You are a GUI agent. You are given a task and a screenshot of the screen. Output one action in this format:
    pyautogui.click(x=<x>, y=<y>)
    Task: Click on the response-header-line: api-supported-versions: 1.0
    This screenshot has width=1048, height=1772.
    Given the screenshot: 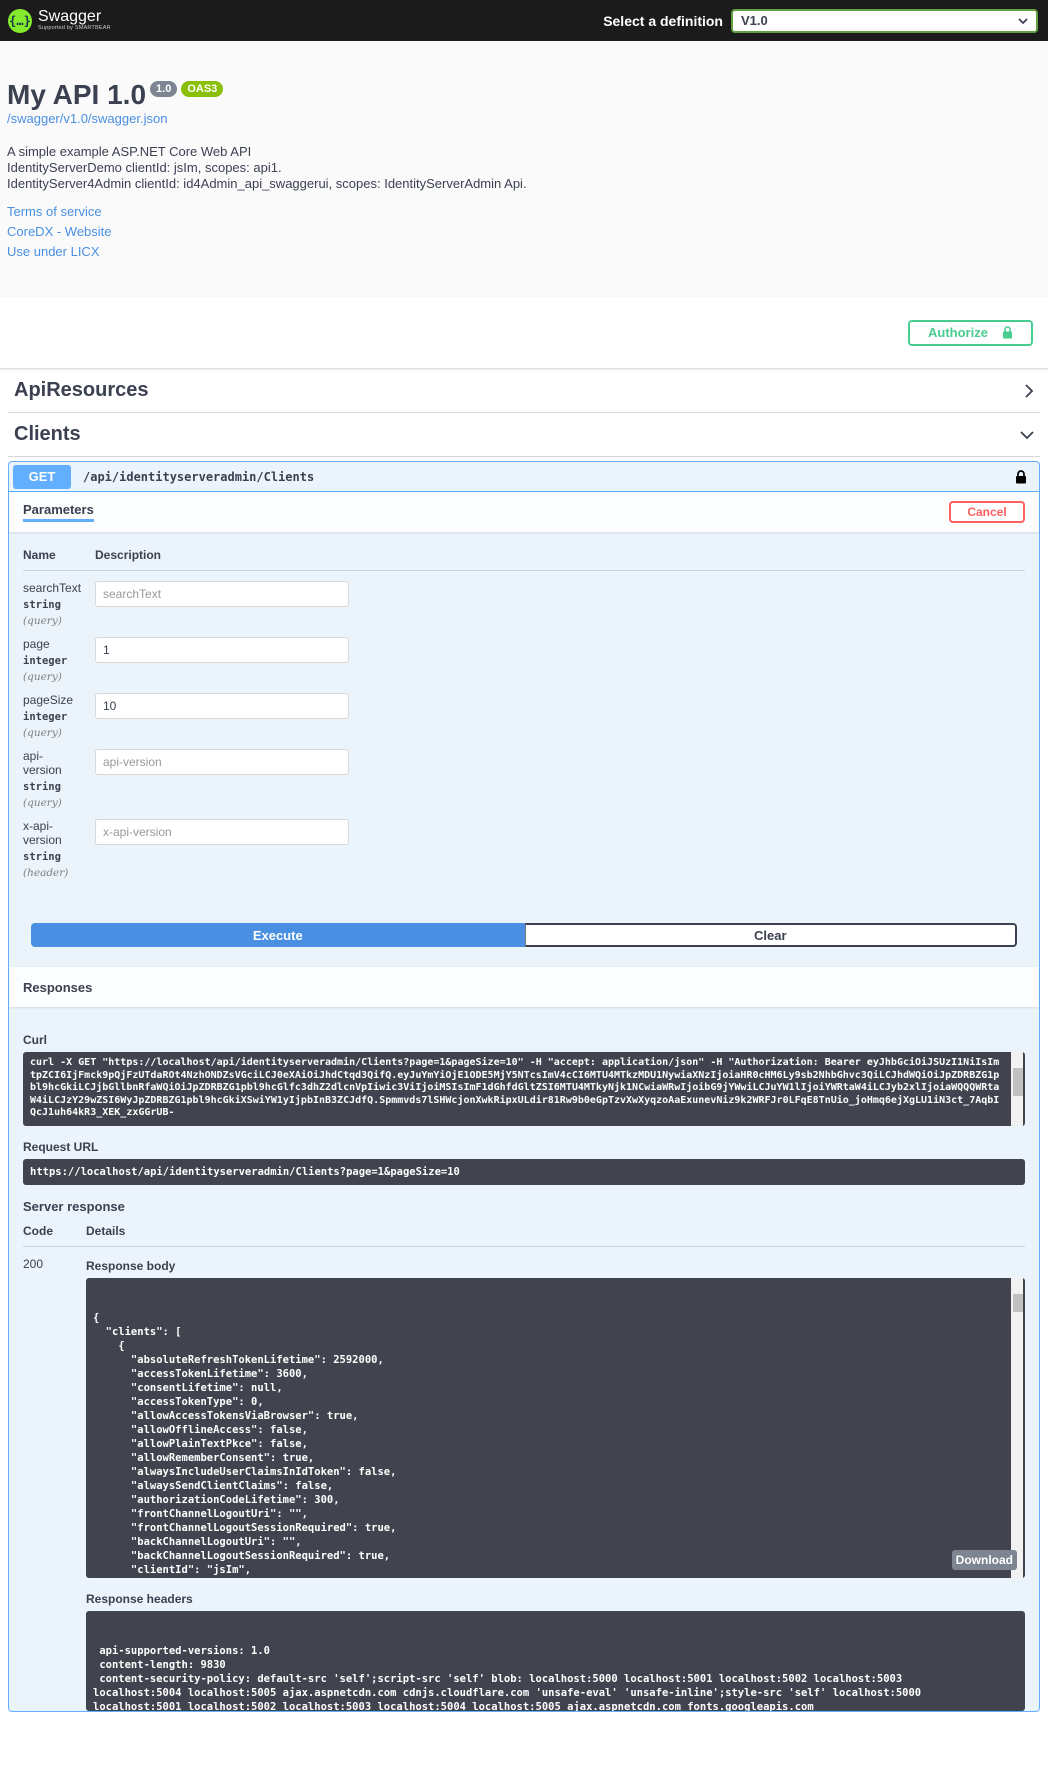 What is the action you would take?
    pyautogui.click(x=182, y=1651)
    